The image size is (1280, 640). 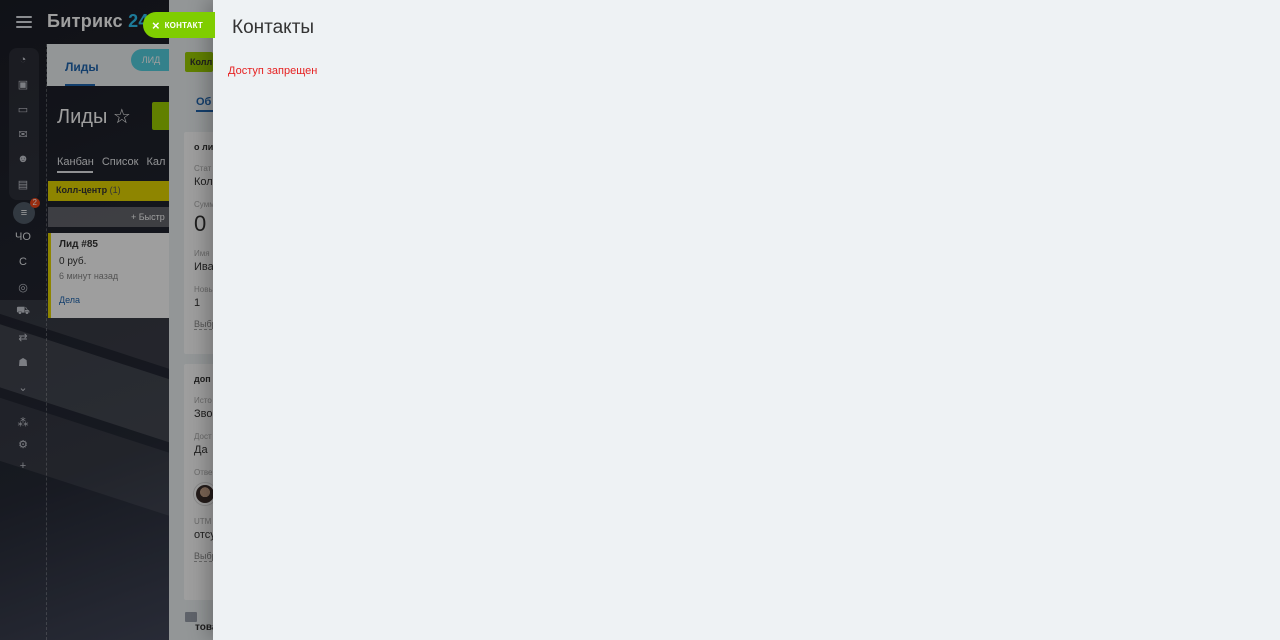 I want to click on close-slider-label: КОНТАКТ, so click(x=184, y=25).